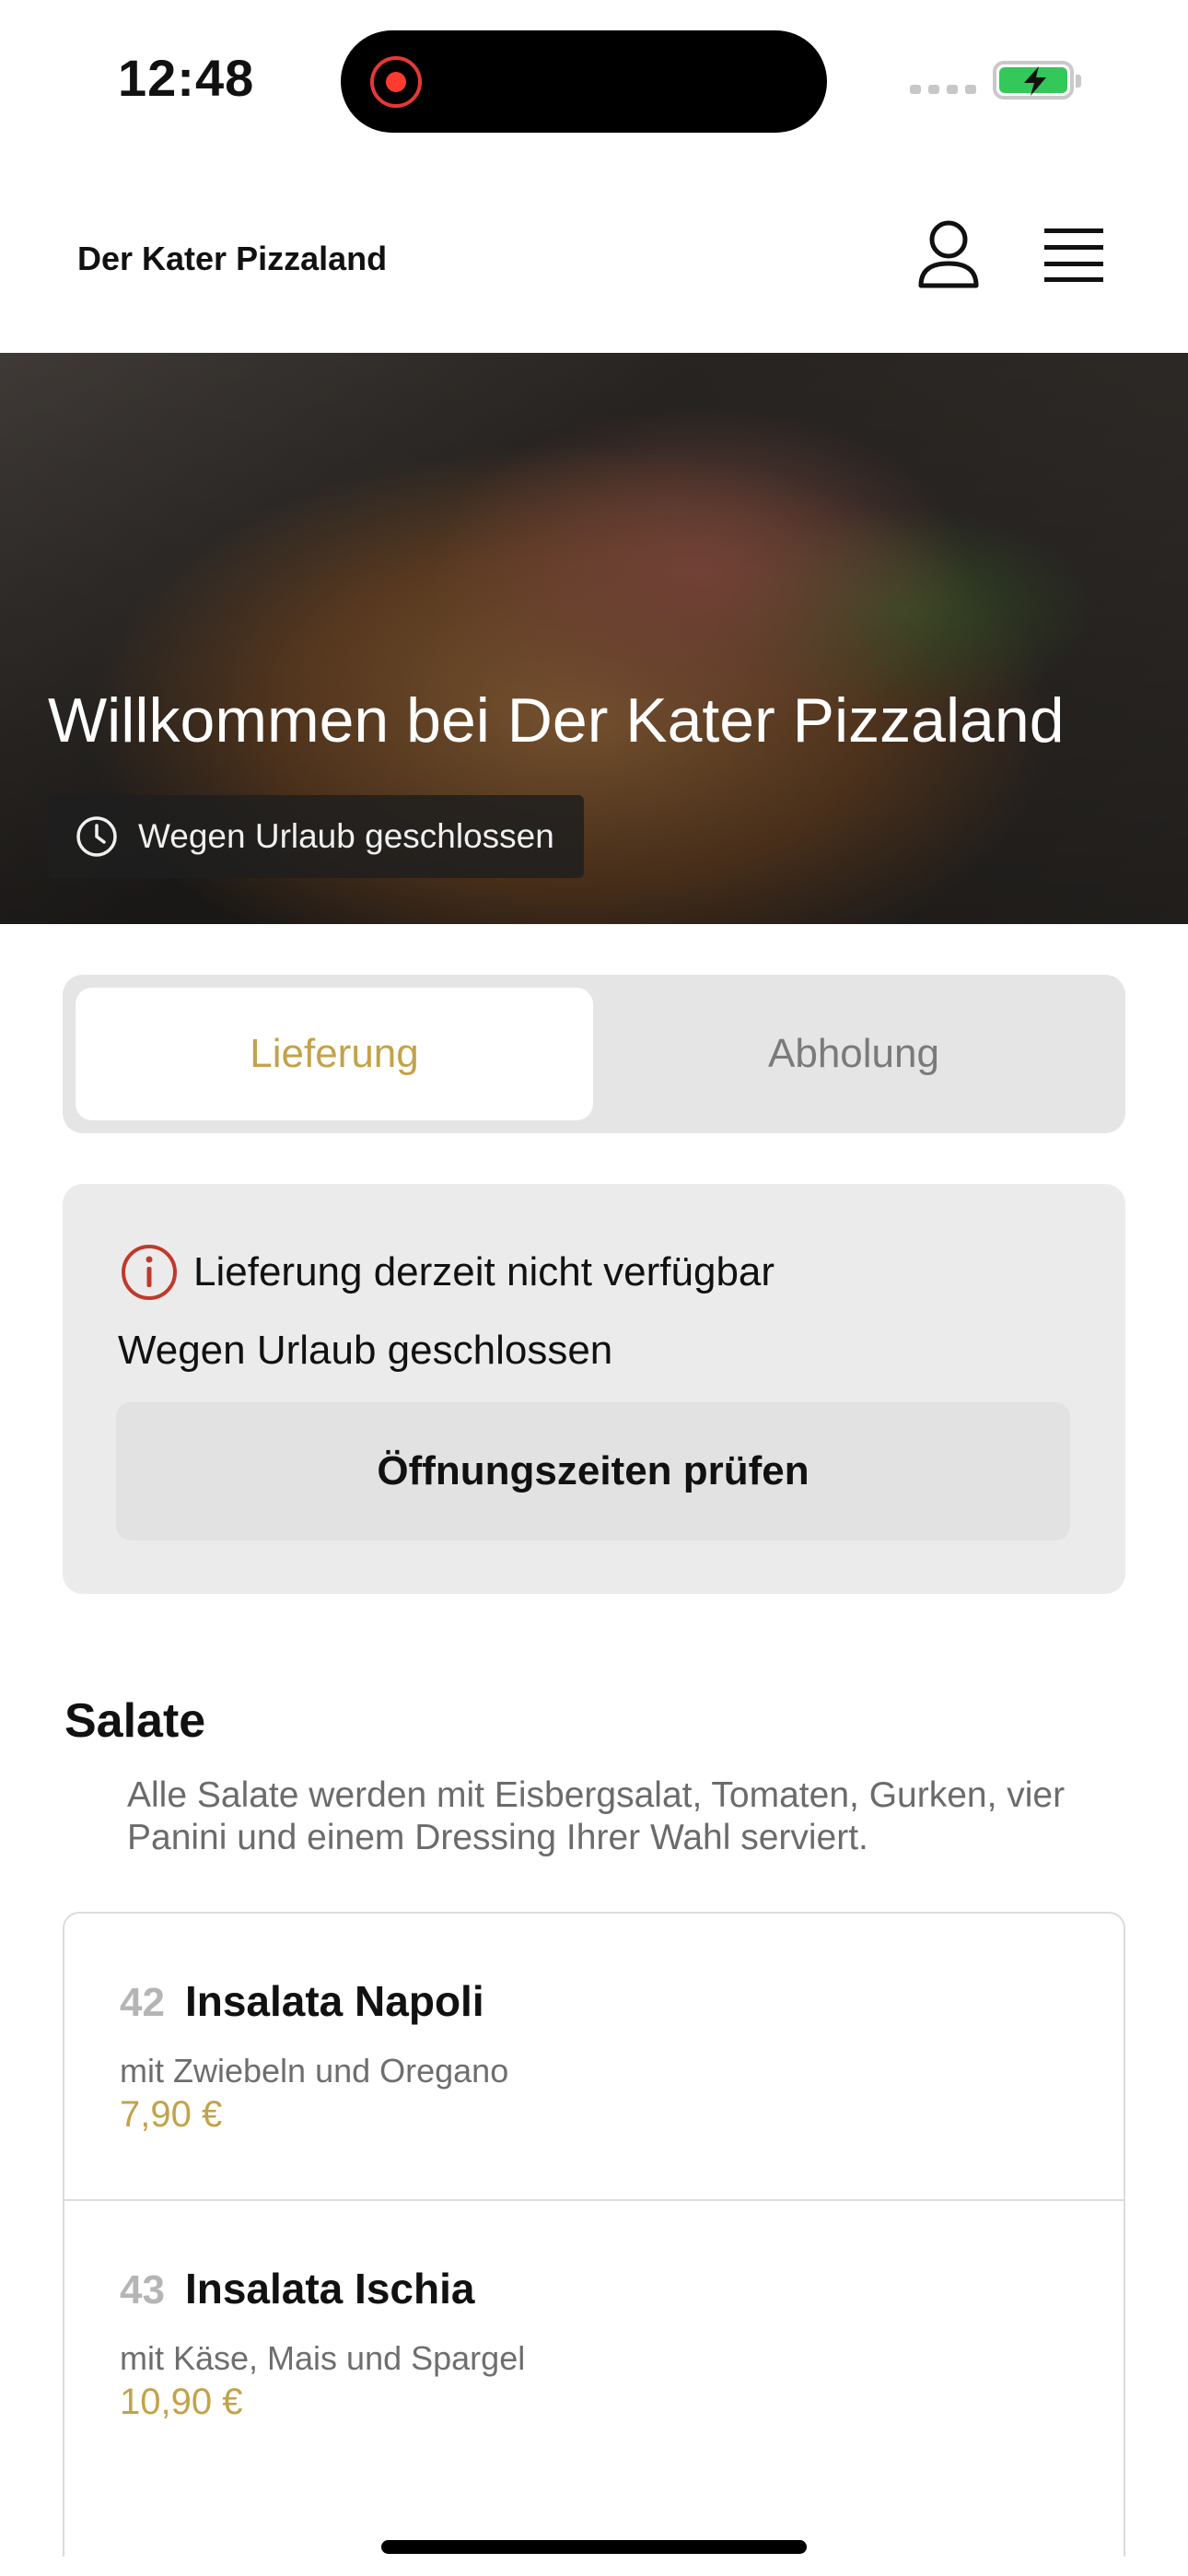 The width and height of the screenshot is (1188, 2576). I want to click on item-number: 43, so click(143, 2290).